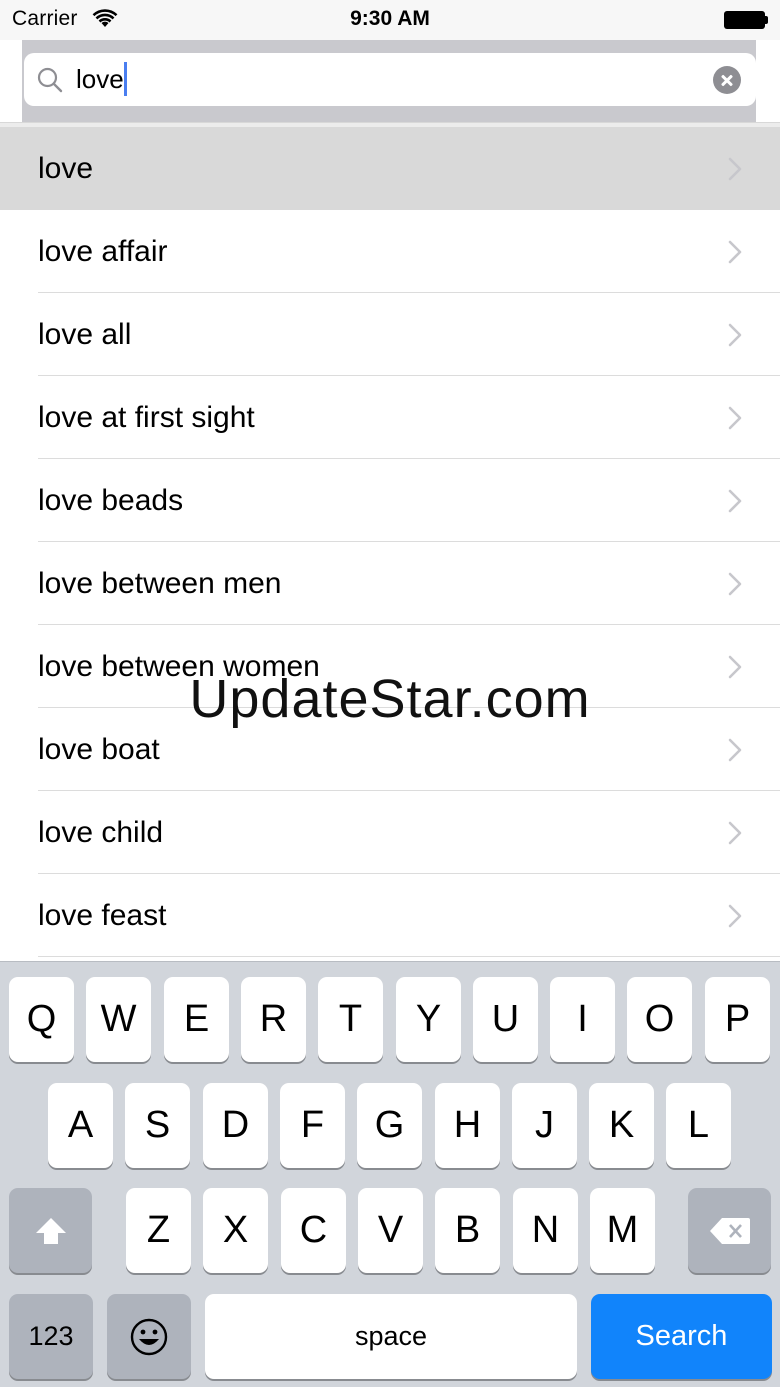  I want to click on suggestion-label: love all, so click(85, 334).